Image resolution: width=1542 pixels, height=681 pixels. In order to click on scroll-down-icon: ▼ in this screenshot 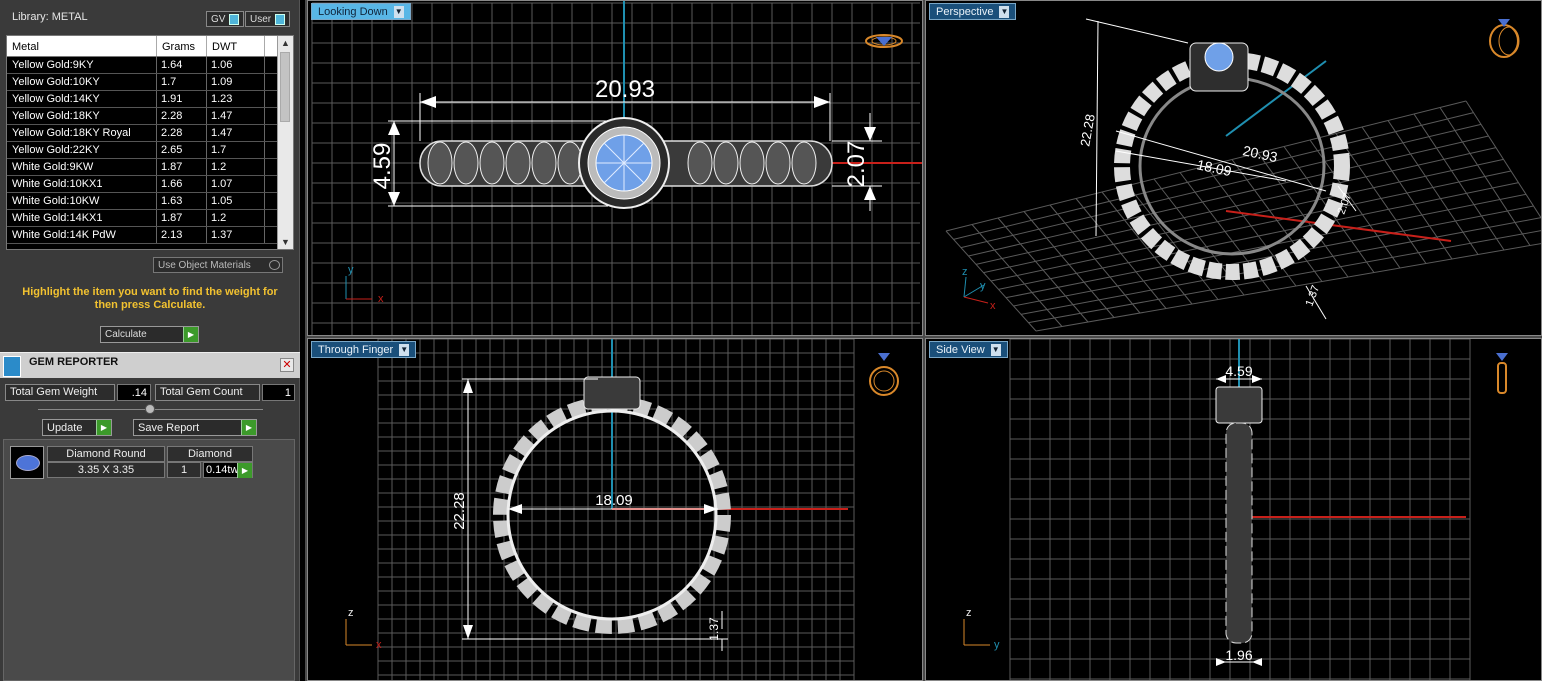, I will do `click(285, 242)`.